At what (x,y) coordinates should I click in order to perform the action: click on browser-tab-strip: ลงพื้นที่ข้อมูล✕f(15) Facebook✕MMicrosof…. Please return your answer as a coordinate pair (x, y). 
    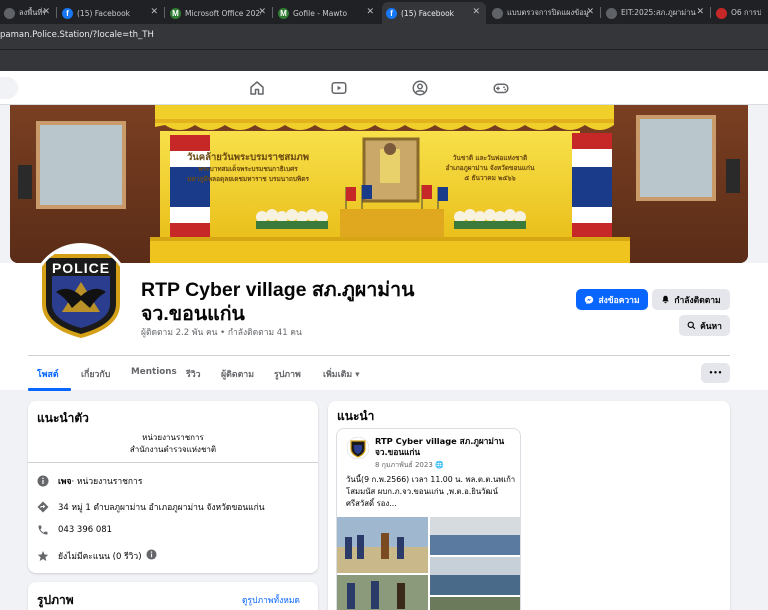
    Looking at the image, I should click on (384, 12).